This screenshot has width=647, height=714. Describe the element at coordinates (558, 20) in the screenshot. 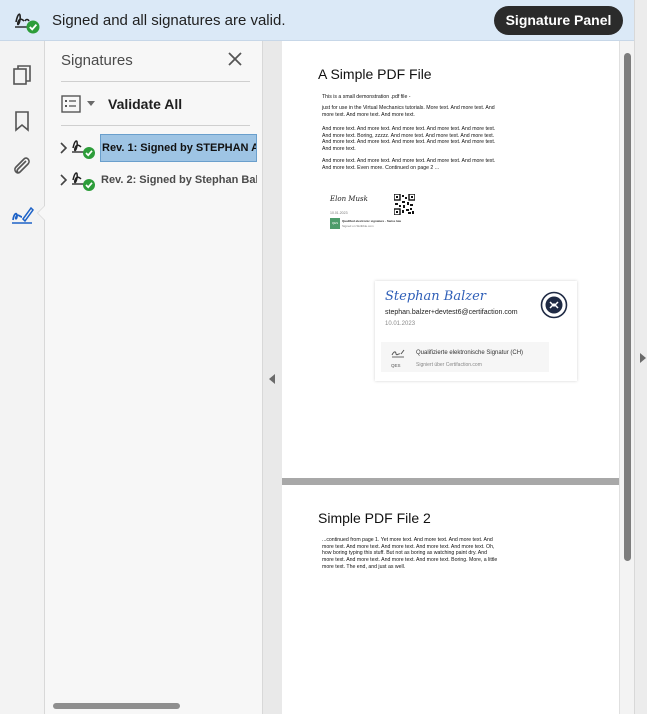

I see `signature-panel-button: Signature Panel` at that location.